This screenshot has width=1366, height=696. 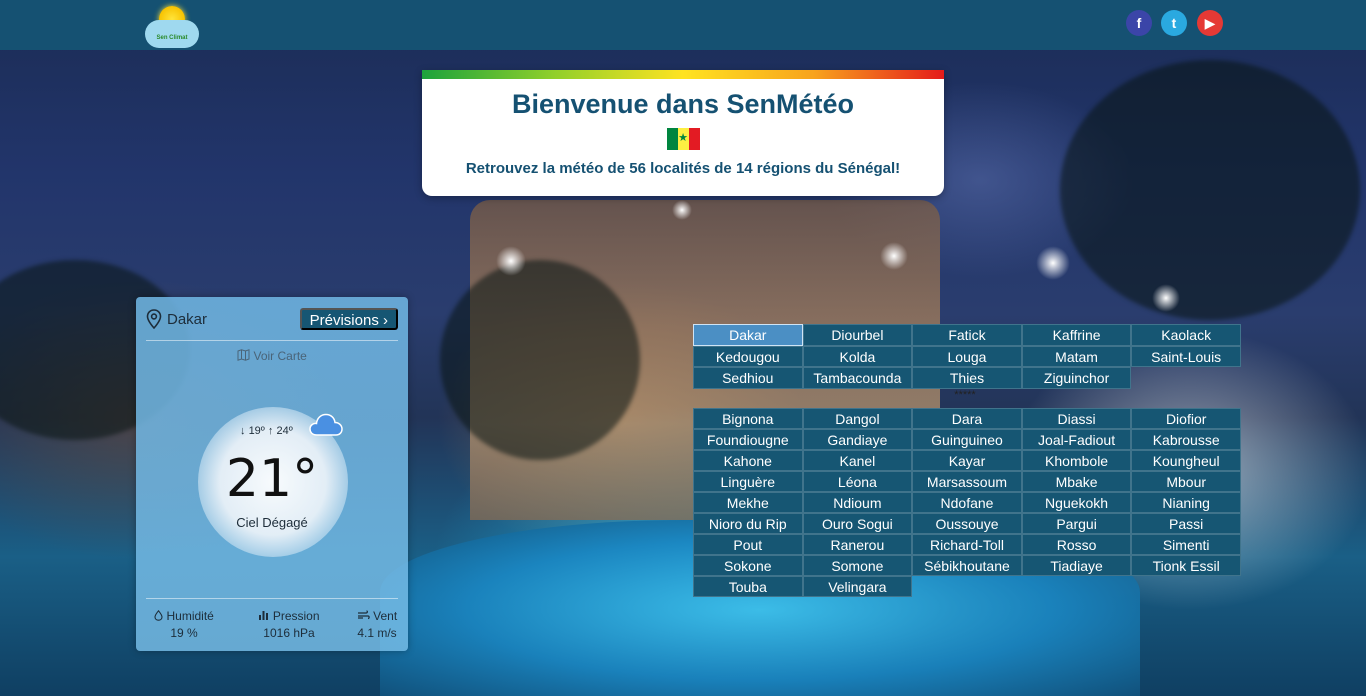 I want to click on weather-condition: Ciel Dégagé, so click(x=272, y=522).